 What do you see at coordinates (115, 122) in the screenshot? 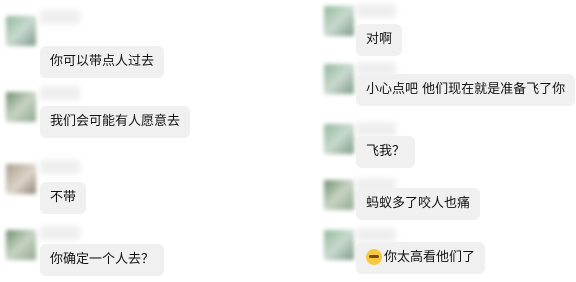
I see `message-bubble: 我们会可能有人愿意去` at bounding box center [115, 122].